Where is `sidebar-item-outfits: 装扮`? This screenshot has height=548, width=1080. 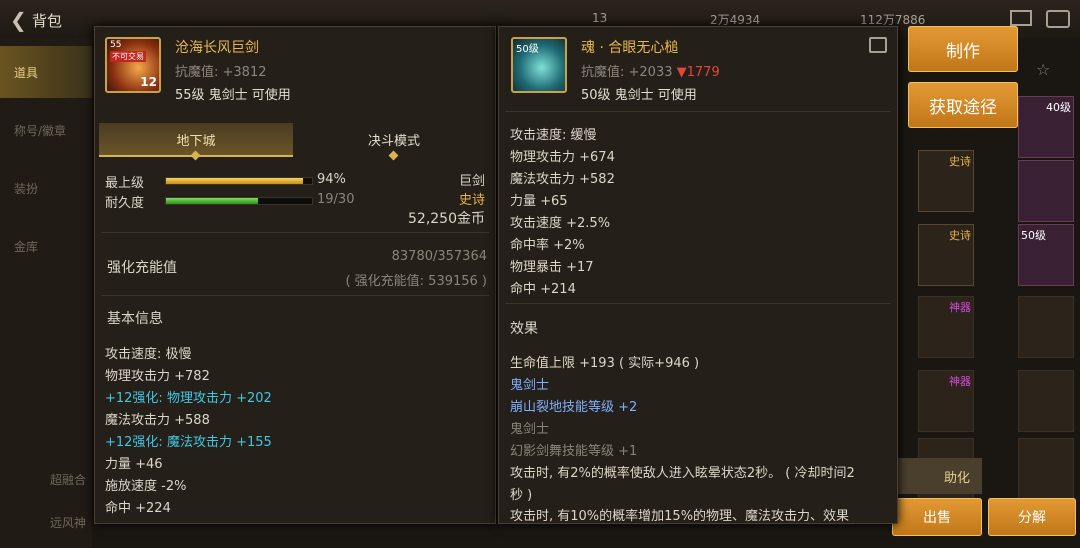
sidebar-item-outfits: 装扮 is located at coordinates (46, 188).